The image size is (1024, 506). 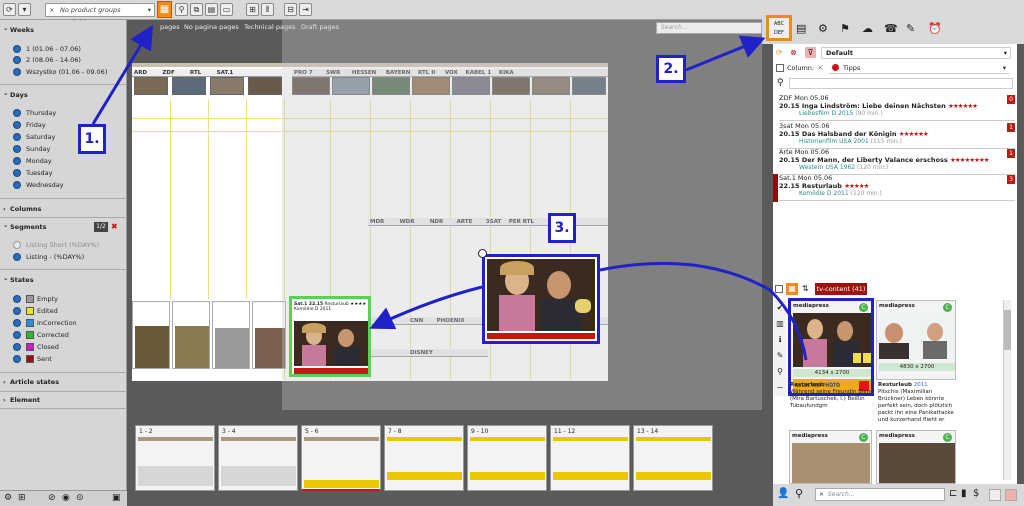 I want to click on callout-3: 3., so click(x=562, y=228).